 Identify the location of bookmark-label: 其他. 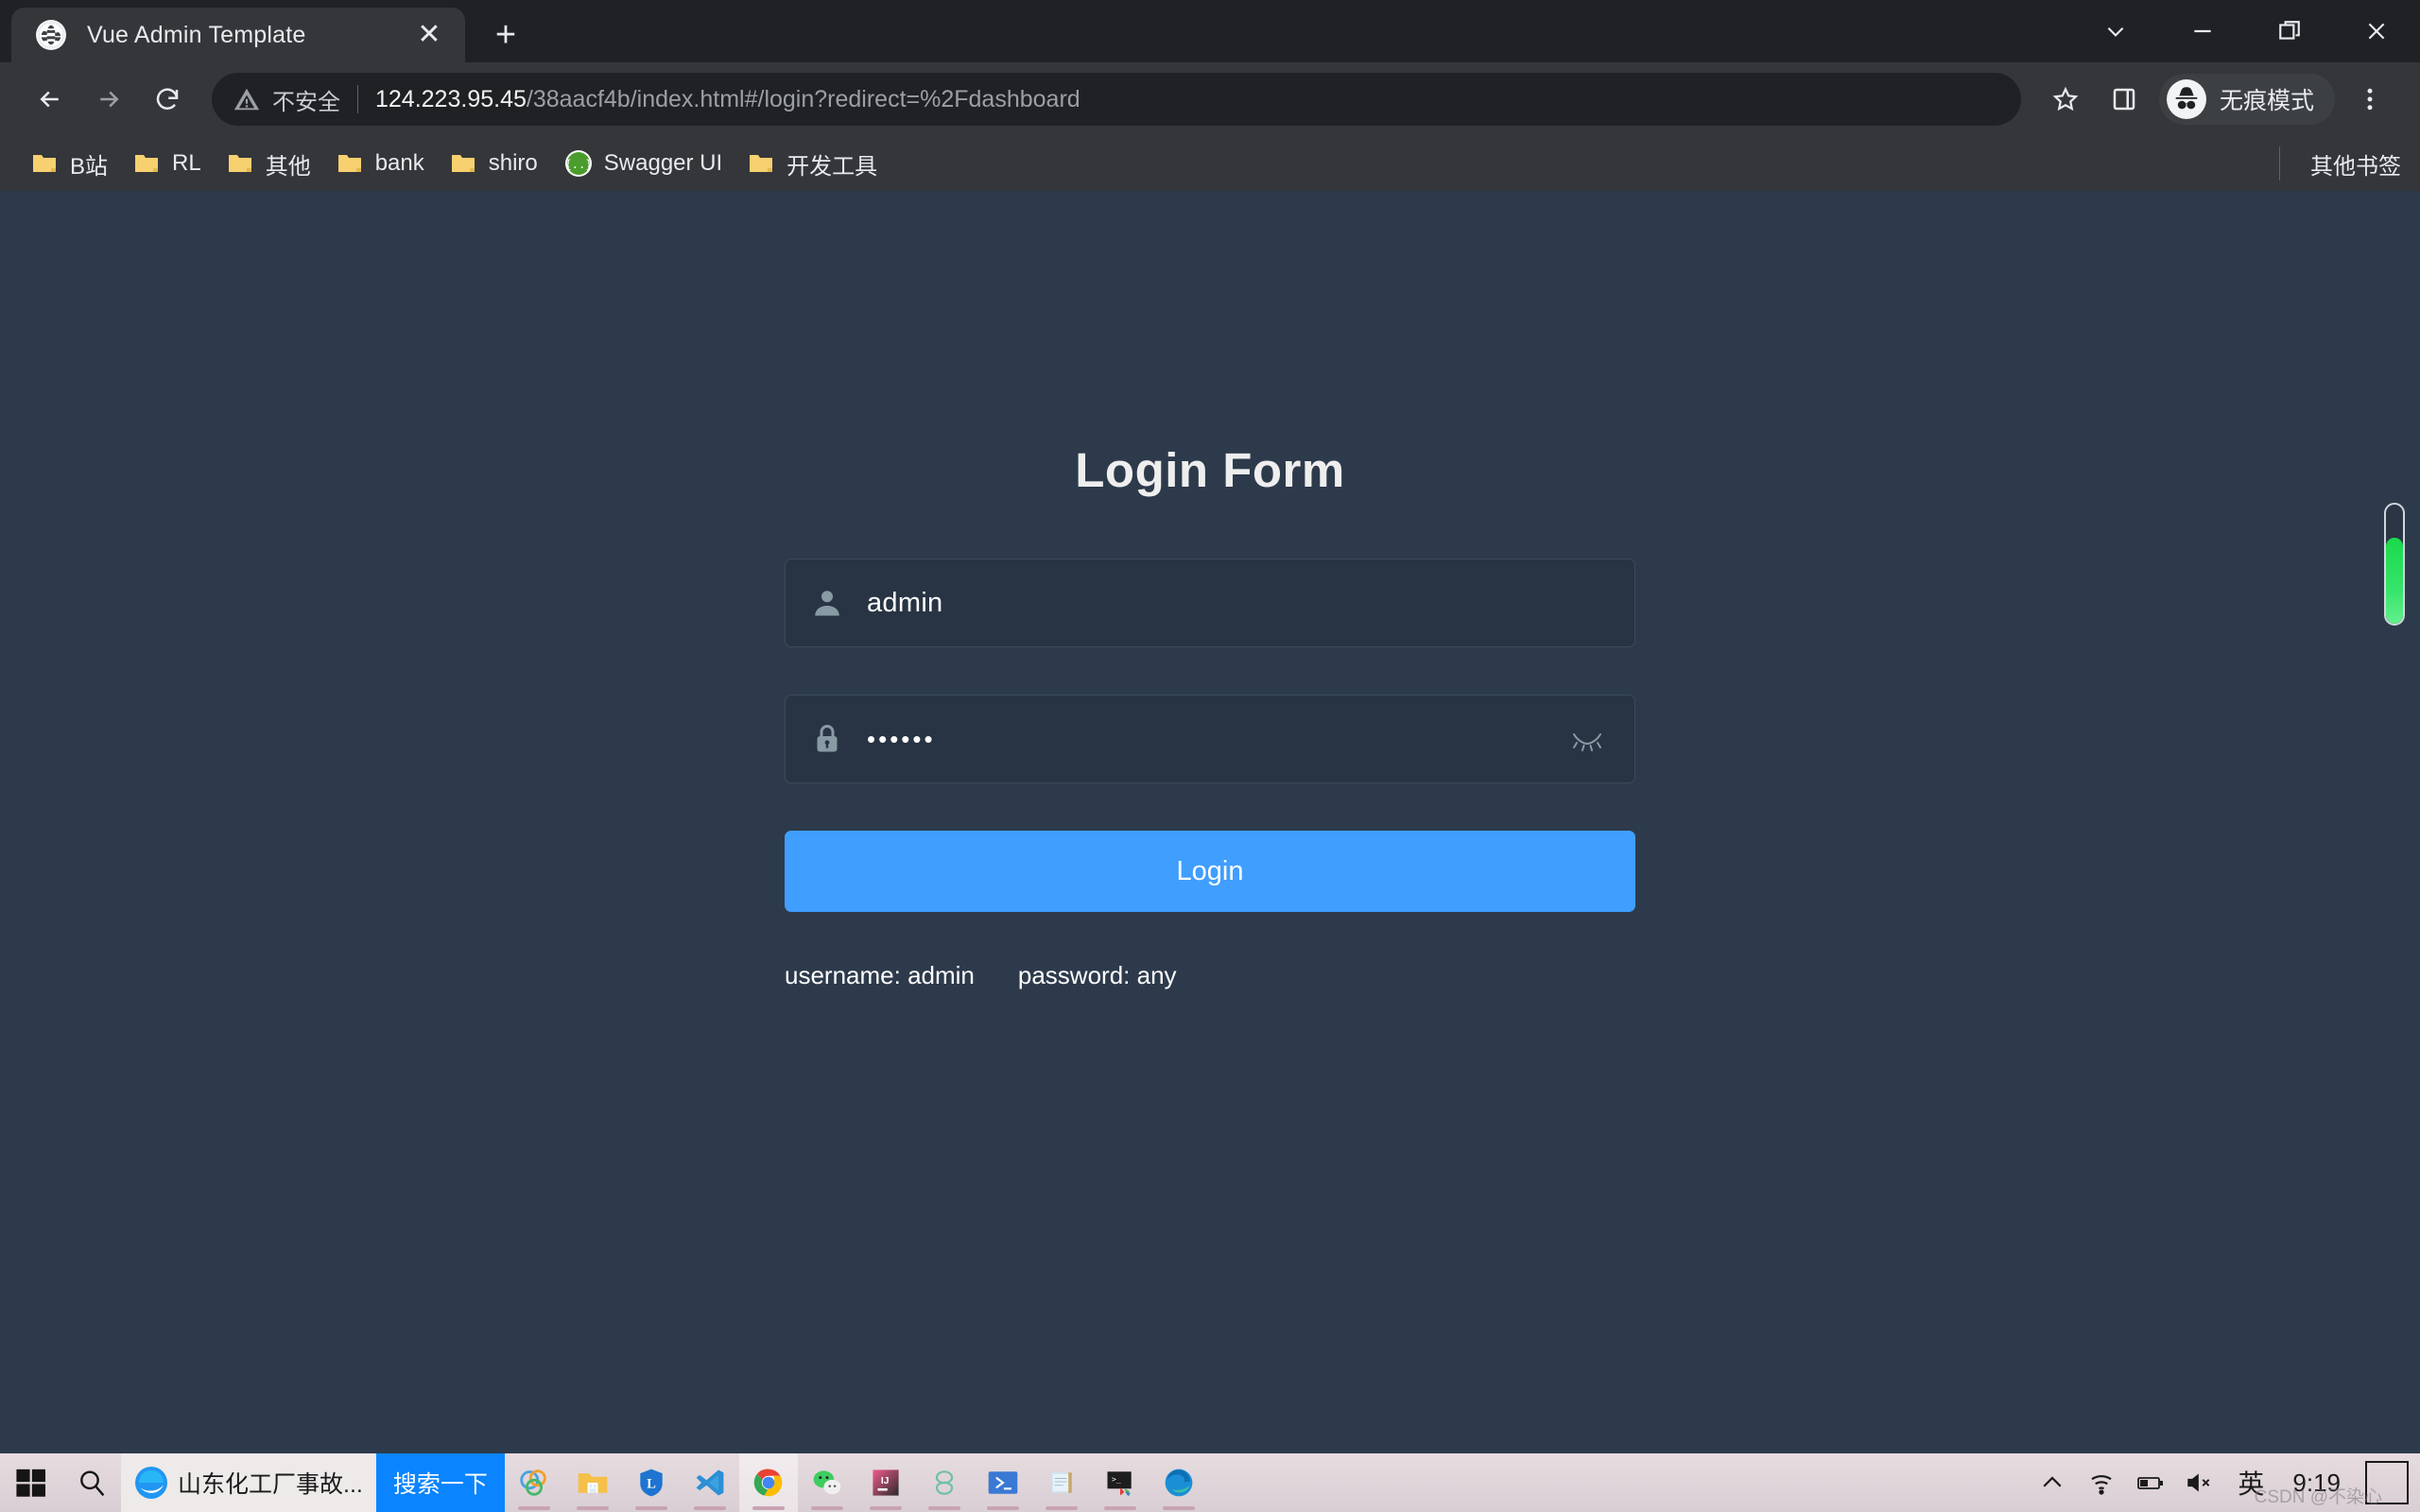
(288, 166).